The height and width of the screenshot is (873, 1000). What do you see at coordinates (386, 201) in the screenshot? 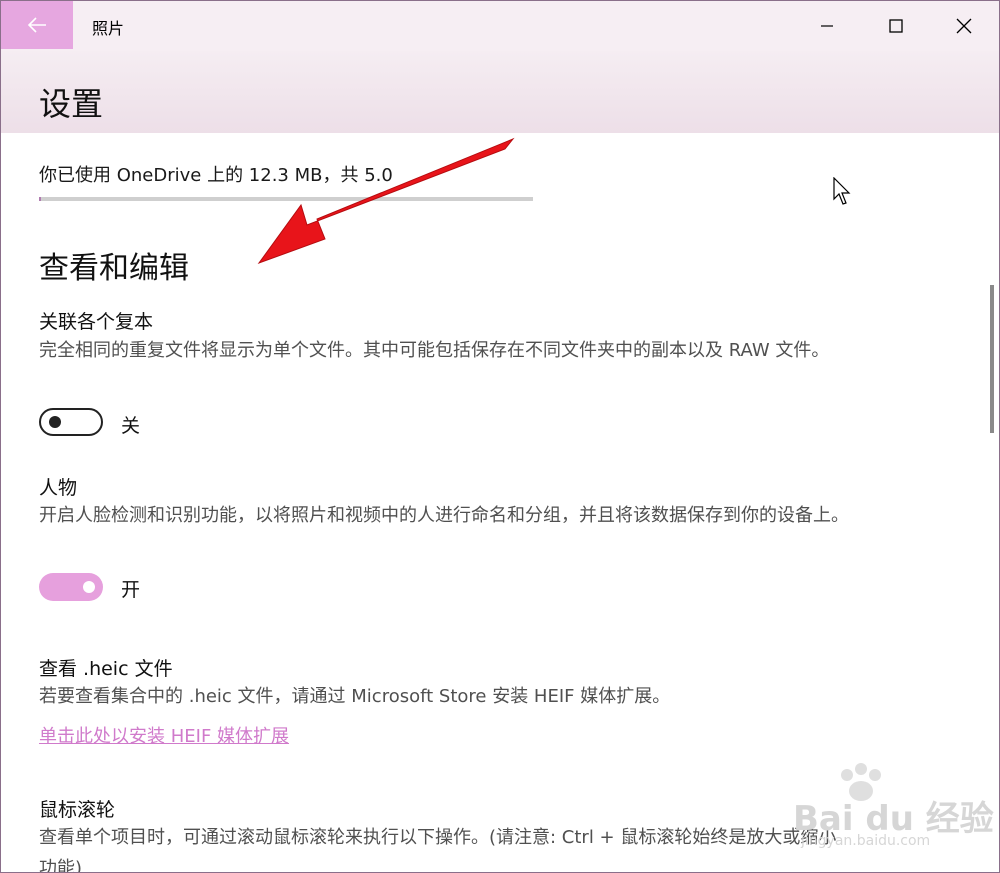
I see `red-pointer-arrow-icon` at bounding box center [386, 201].